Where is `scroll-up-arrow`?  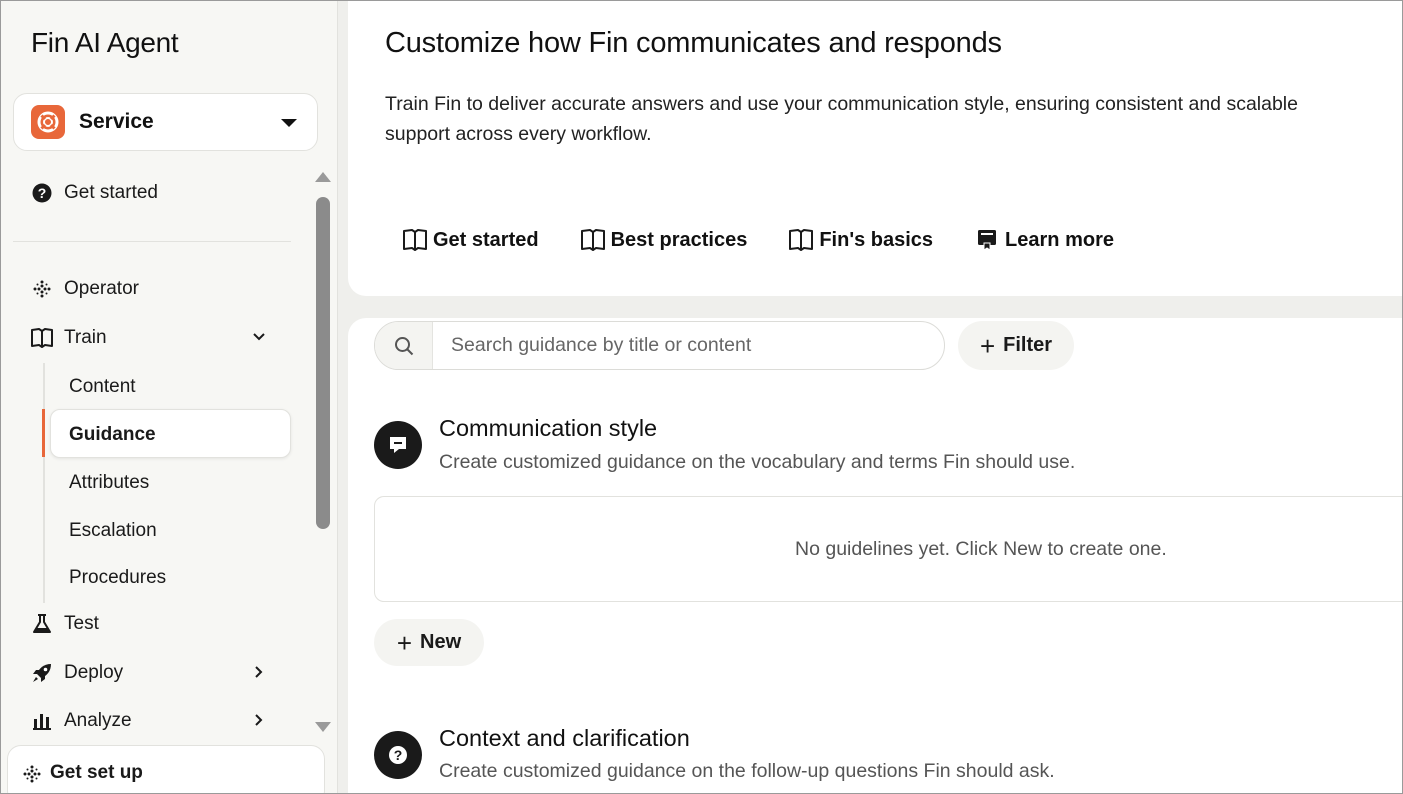
scroll-up-arrow is located at coordinates (323, 177).